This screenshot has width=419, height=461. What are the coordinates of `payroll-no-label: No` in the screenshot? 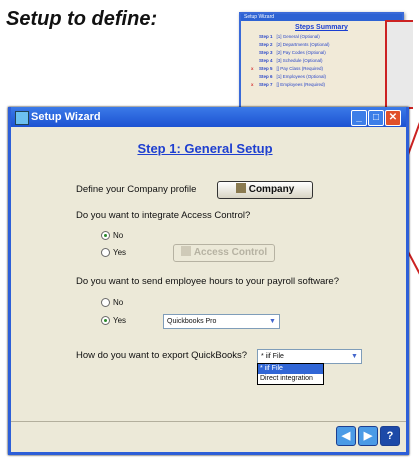 It's located at (118, 302).